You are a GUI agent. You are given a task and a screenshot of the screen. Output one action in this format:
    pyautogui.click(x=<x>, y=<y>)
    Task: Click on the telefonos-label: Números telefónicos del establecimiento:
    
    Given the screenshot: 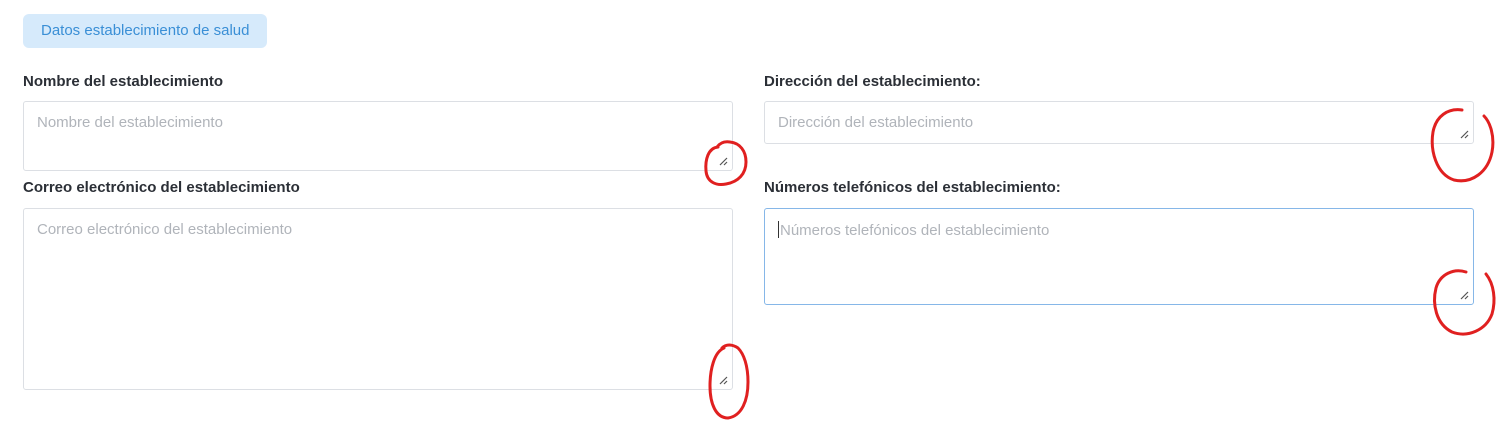 What is the action you would take?
    pyautogui.click(x=912, y=187)
    